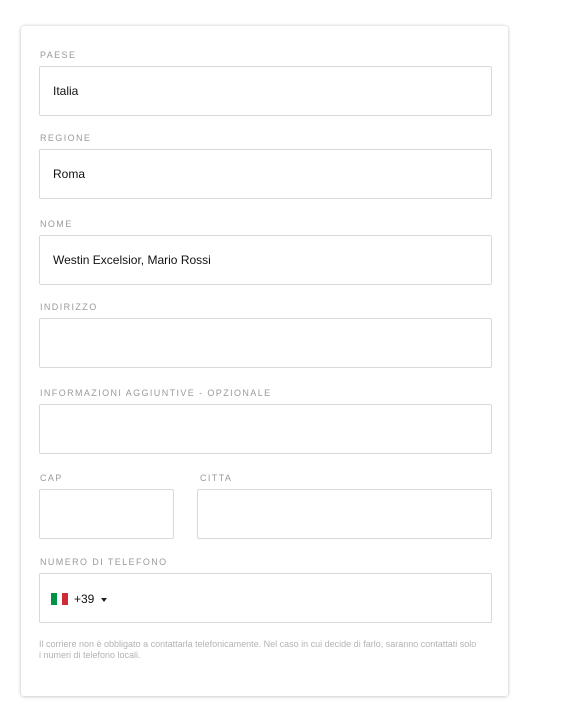  Describe the element at coordinates (56, 224) in the screenshot. I see `name-label: NOME` at that location.